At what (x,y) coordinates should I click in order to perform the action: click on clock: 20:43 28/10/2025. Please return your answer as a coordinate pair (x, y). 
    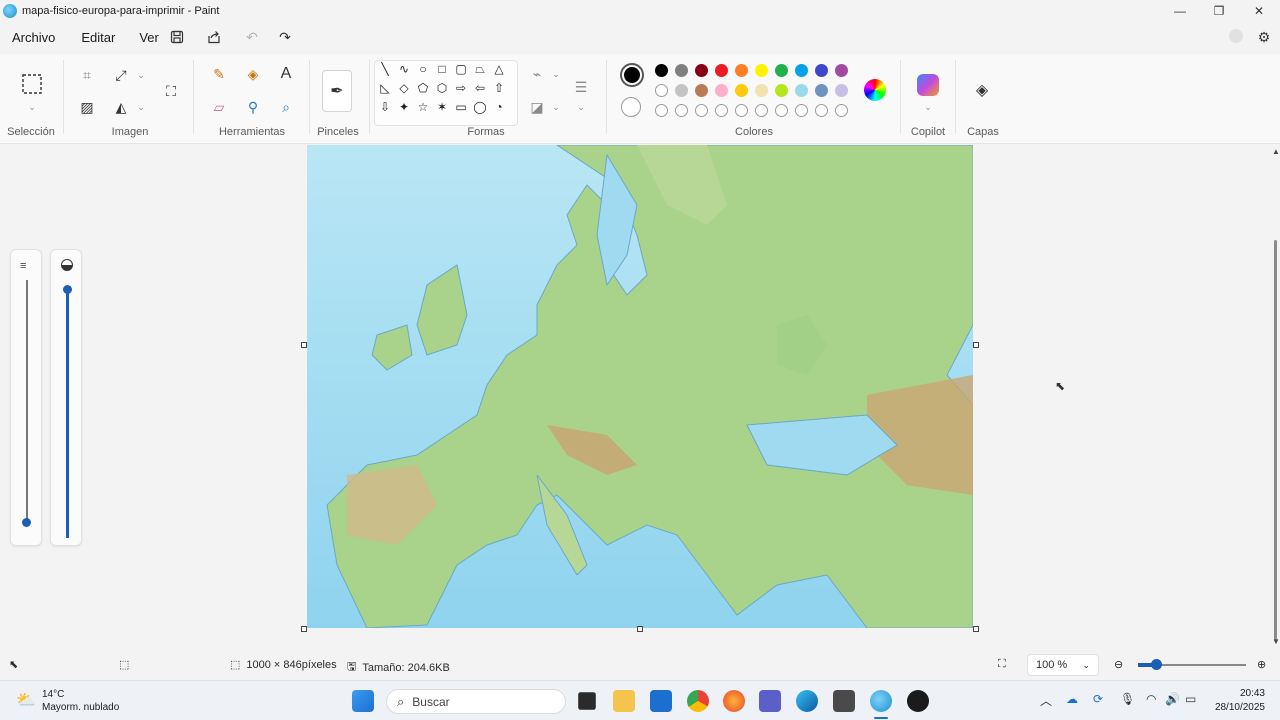
    Looking at the image, I should click on (1238, 701).